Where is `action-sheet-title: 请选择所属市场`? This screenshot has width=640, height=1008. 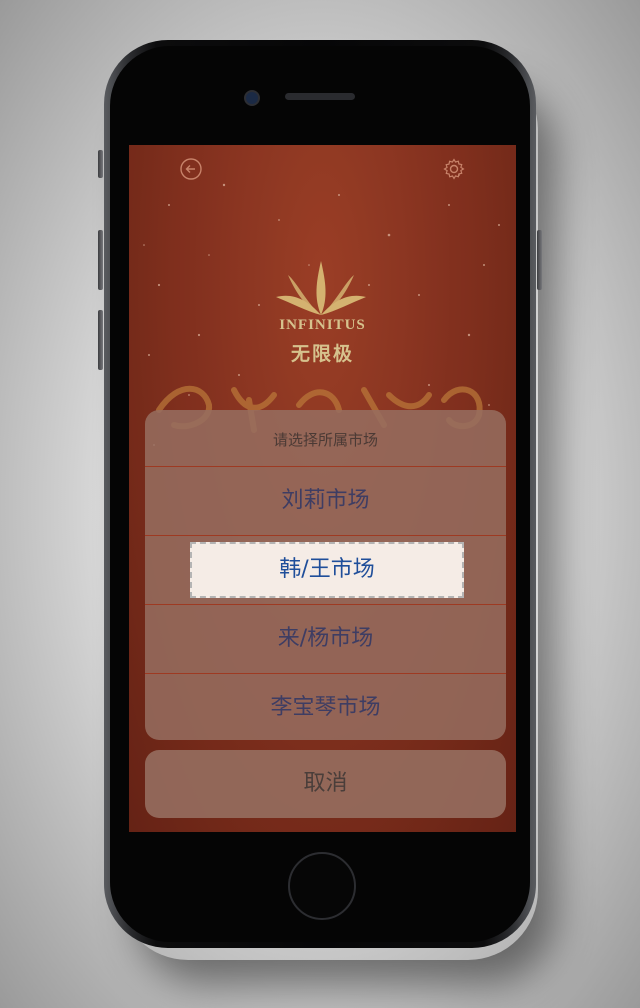 action-sheet-title: 请选择所属市场 is located at coordinates (325, 438).